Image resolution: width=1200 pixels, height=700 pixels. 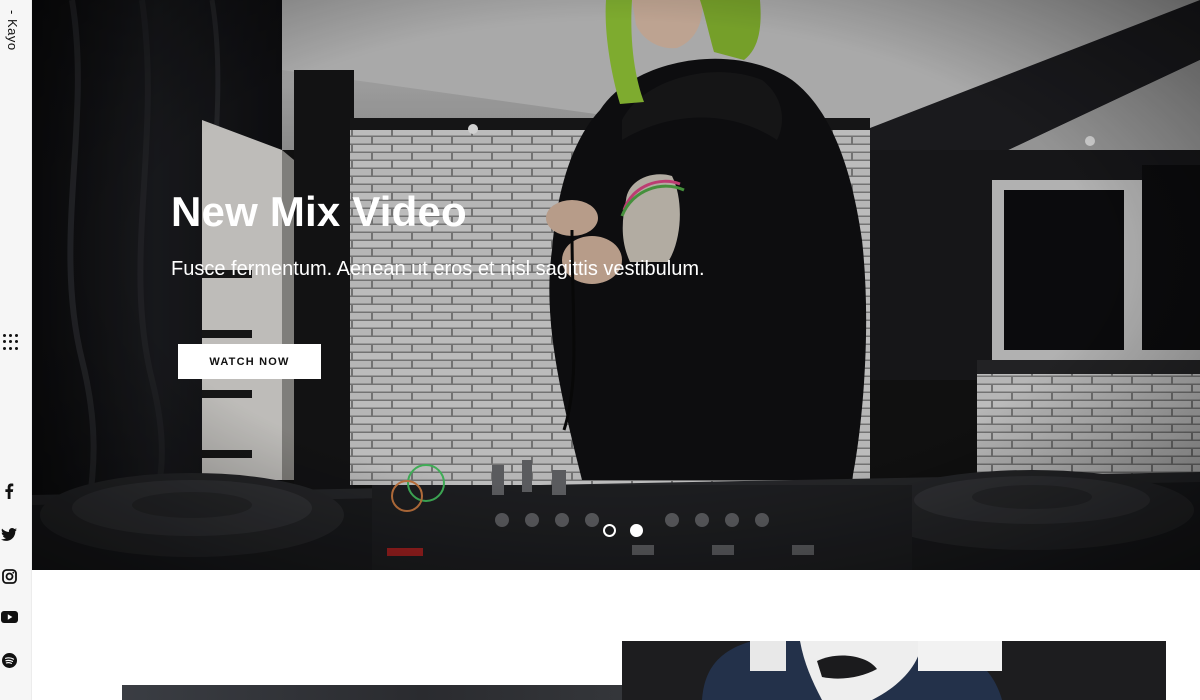 What do you see at coordinates (9, 576) in the screenshot?
I see `instagram-icon` at bounding box center [9, 576].